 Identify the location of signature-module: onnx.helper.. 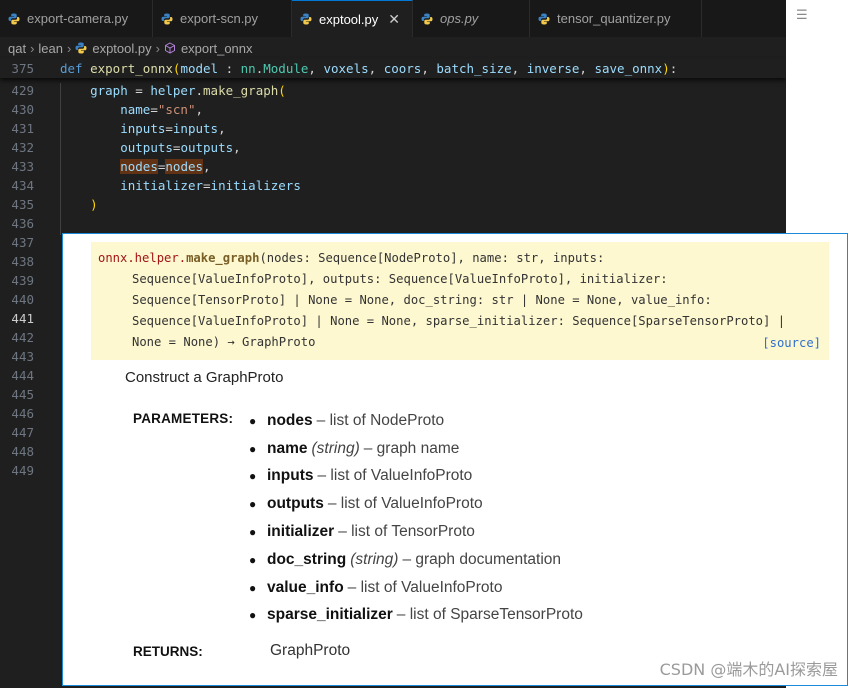
(142, 258).